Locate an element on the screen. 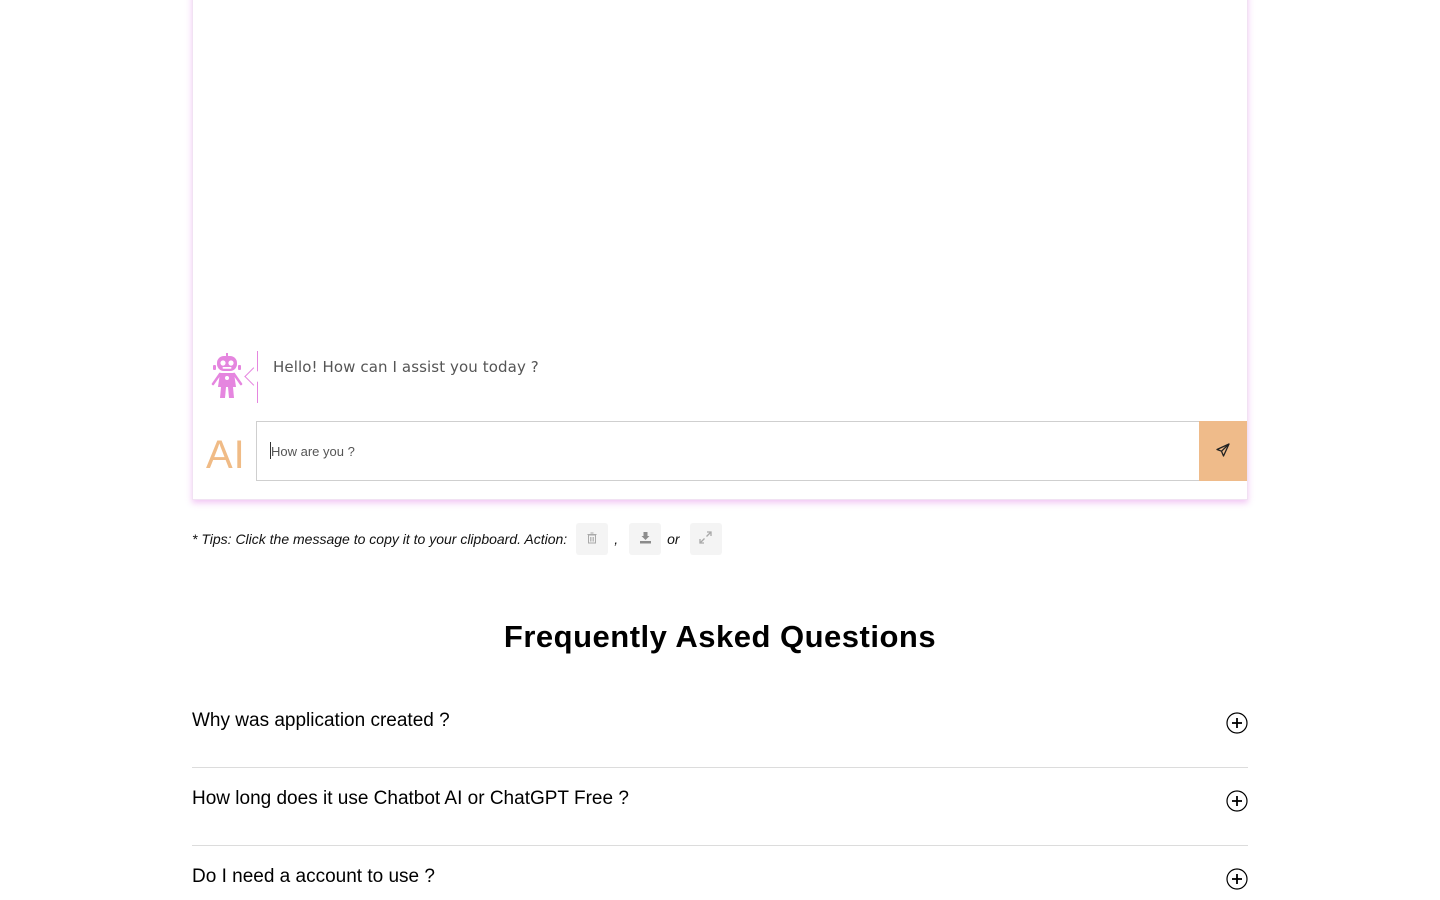  clear-chat-button is located at coordinates (592, 539).